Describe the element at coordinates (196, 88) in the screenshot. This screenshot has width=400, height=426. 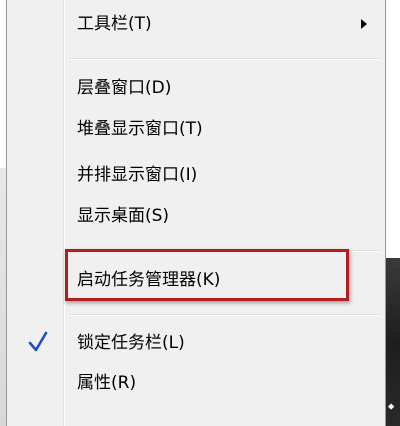
I see `menu-item-cascade-windows: 层叠窗口(D)` at that location.